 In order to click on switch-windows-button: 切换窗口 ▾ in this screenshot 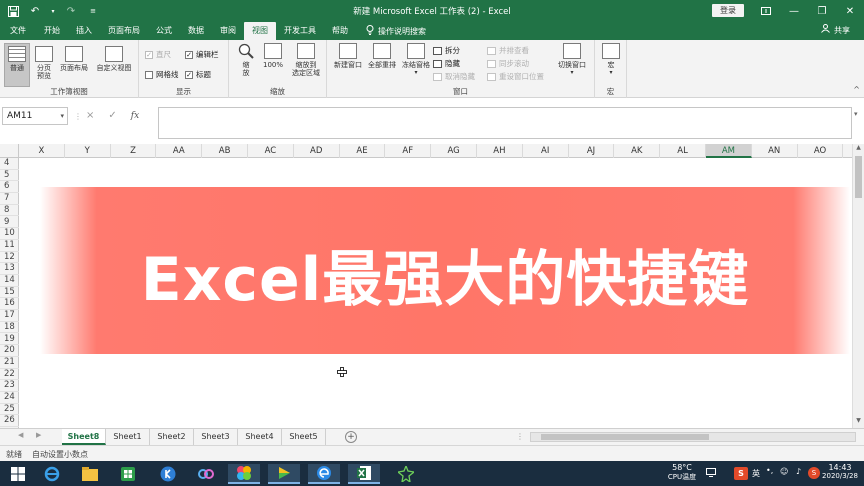, I will do `click(572, 60)`.